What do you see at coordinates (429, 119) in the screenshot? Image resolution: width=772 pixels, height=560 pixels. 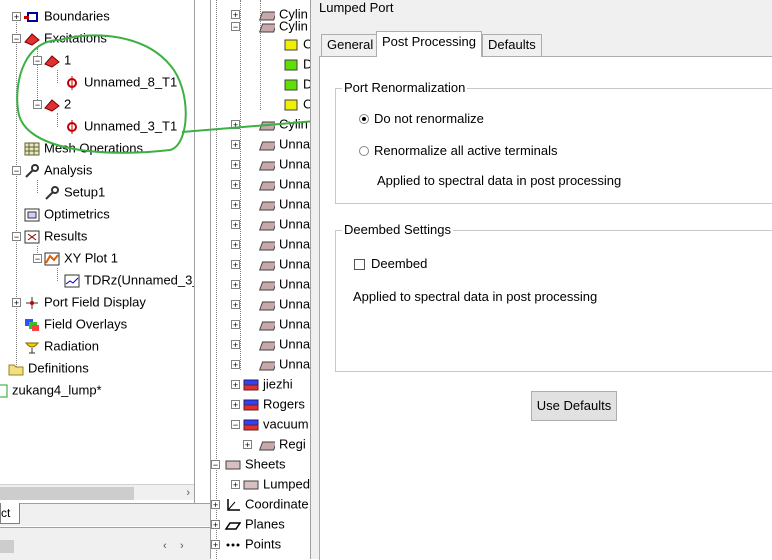 I see `radio-label: Do not renormalize` at bounding box center [429, 119].